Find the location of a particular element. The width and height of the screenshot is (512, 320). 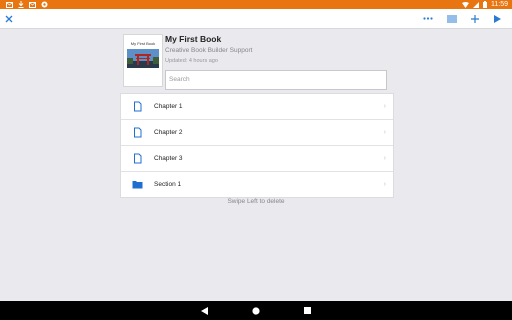

wifi-icon is located at coordinates (465, 4).